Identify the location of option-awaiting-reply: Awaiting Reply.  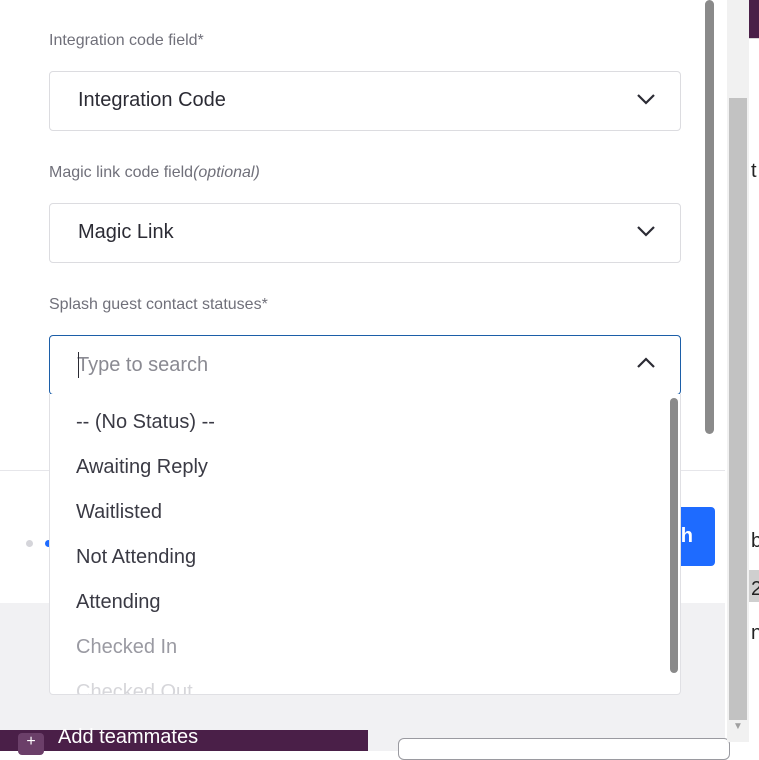
(142, 467).